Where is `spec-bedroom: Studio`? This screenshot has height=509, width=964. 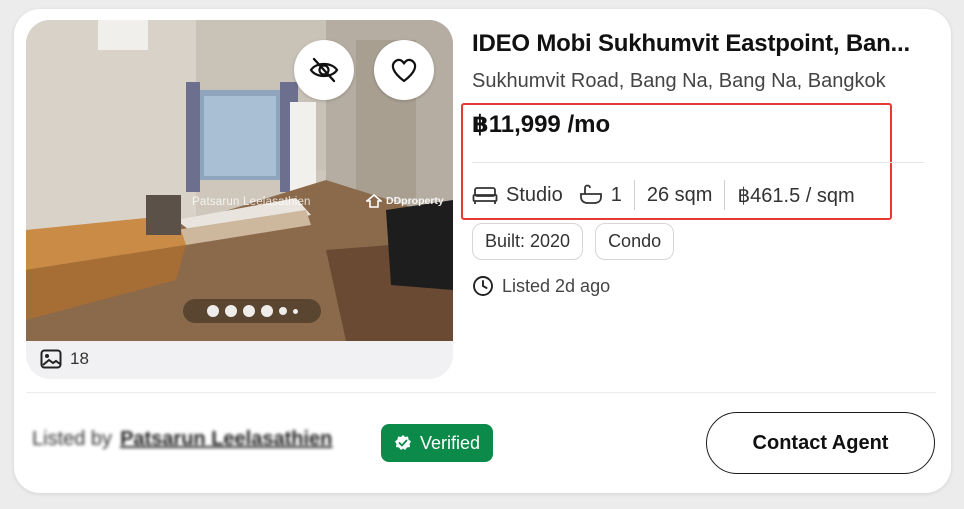 spec-bedroom: Studio is located at coordinates (517, 195).